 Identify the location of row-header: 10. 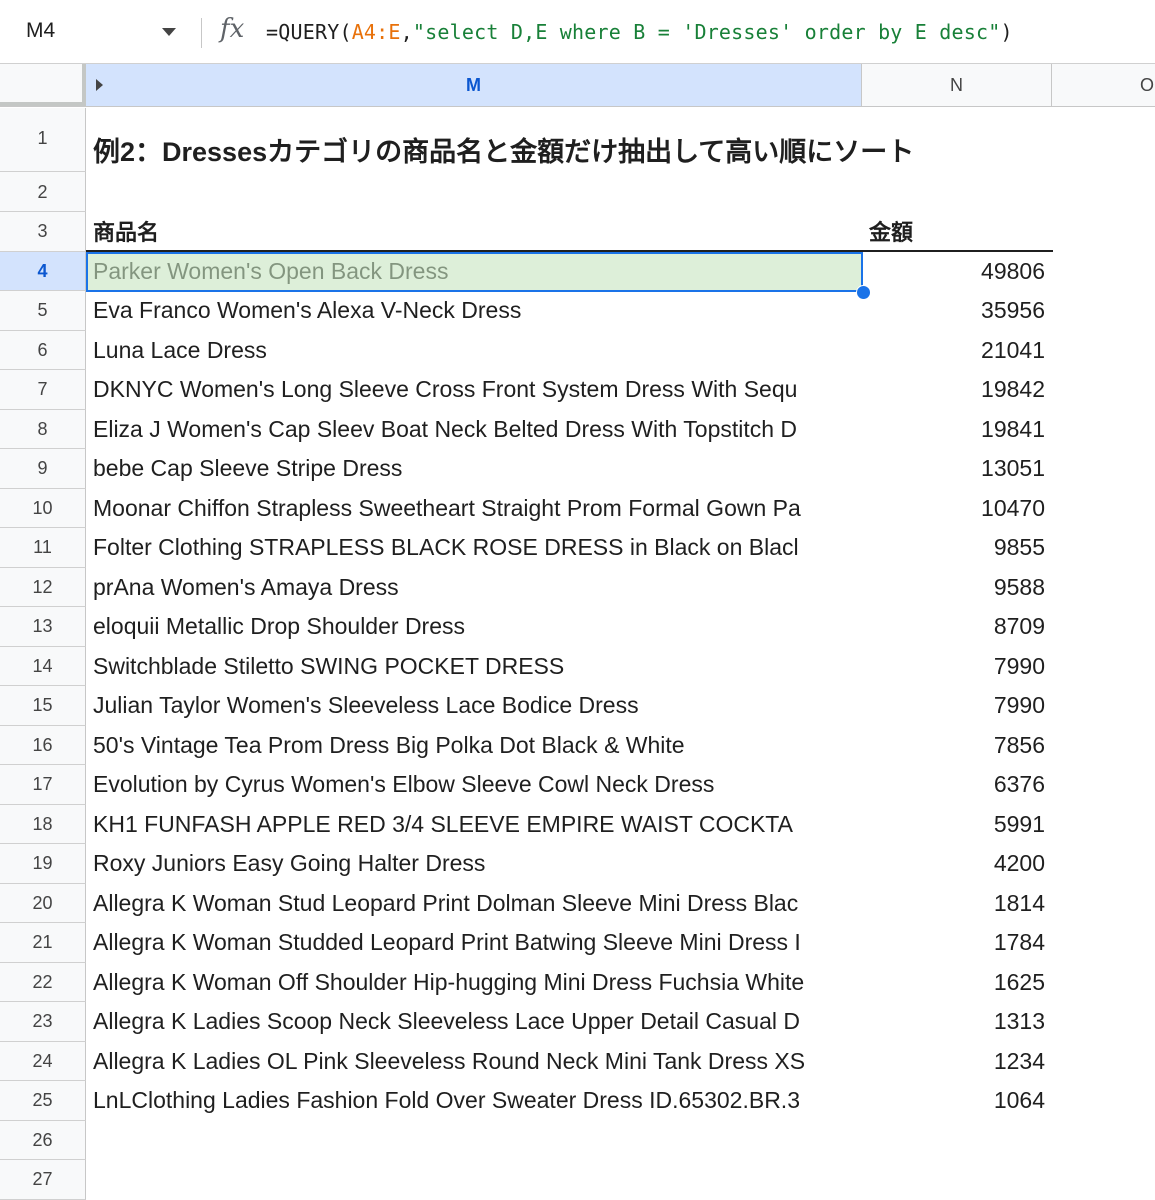
(43, 508).